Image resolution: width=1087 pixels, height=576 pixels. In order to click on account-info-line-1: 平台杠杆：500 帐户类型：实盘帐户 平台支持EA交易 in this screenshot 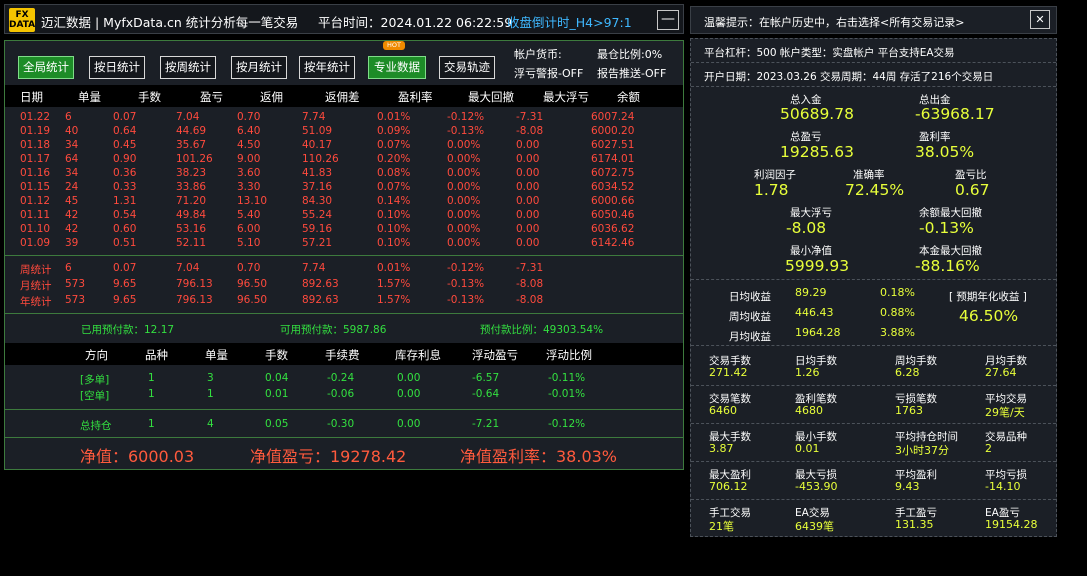, I will do `click(829, 53)`.